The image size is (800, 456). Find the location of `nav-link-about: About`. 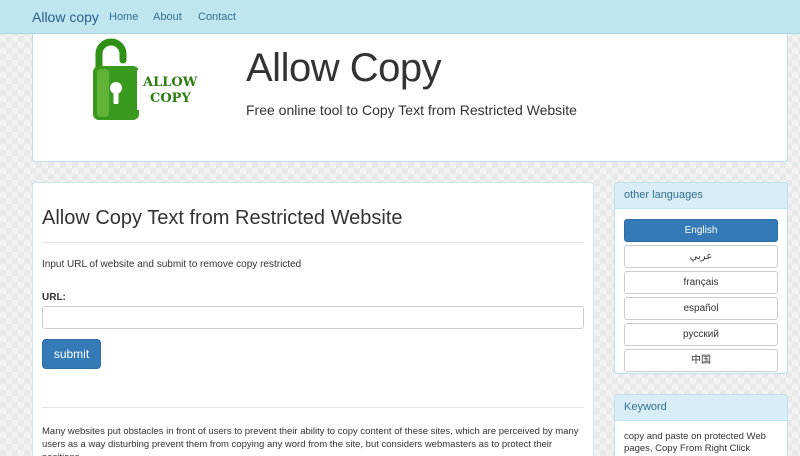

nav-link-about: About is located at coordinates (167, 17).